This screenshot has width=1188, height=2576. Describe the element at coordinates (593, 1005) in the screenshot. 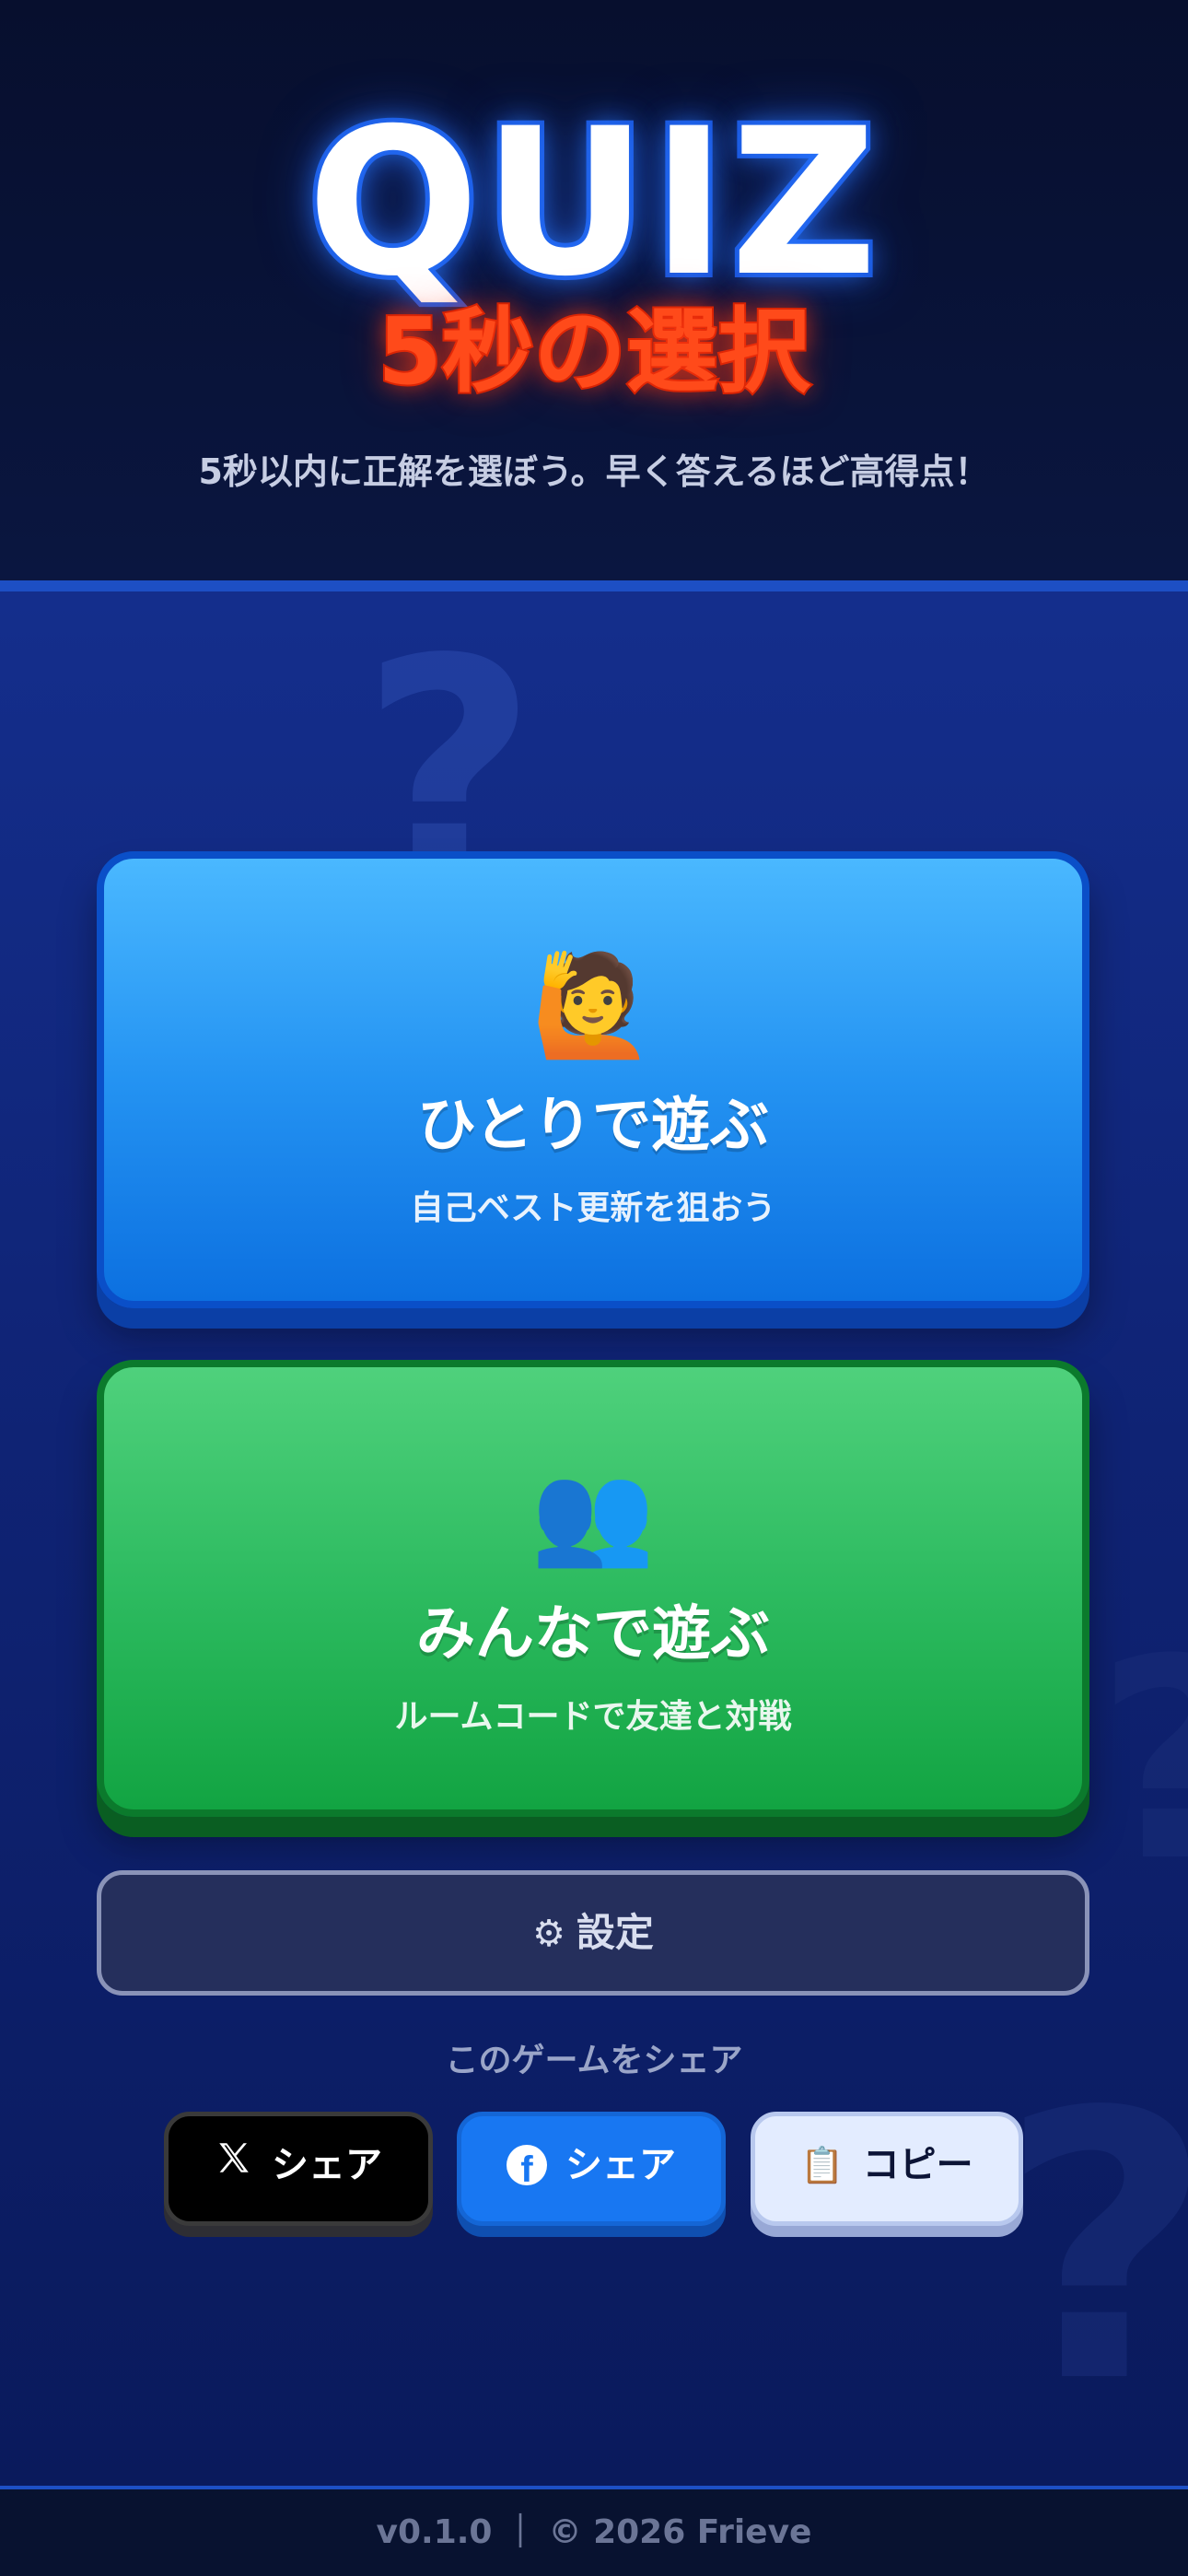

I see `raising-hand-icon: 🙋` at that location.